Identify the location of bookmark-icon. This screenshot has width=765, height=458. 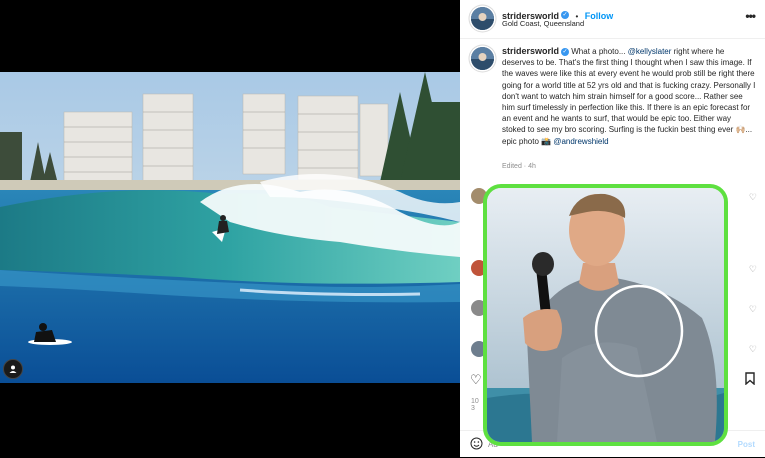
(750, 381).